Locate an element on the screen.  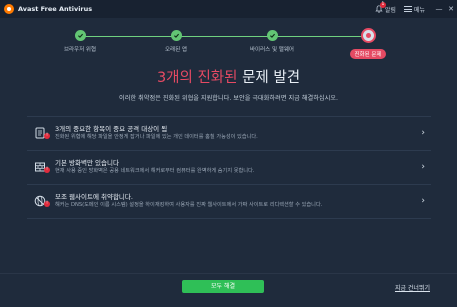
step-browser-threats: 브라우저 위협 is located at coordinates (80, 40).